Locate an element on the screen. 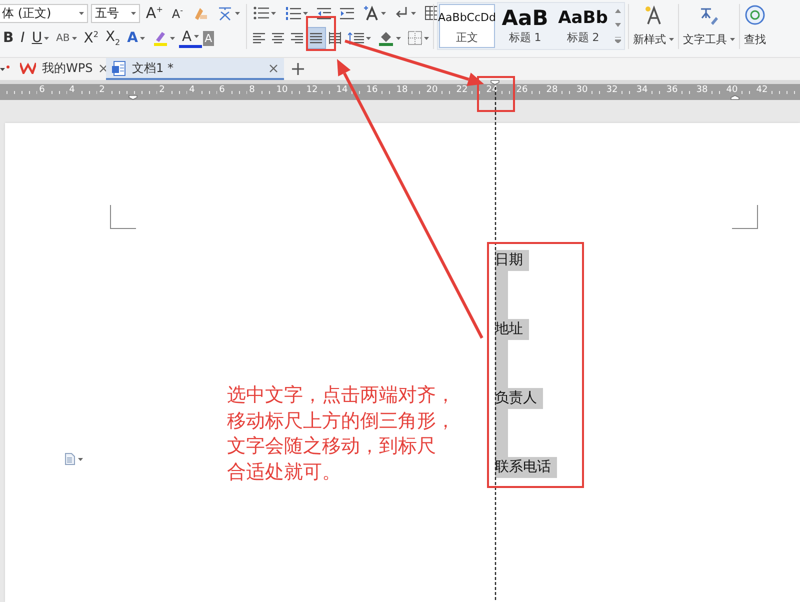  shrink-font-button: A$^{-}$ is located at coordinates (177, 13).